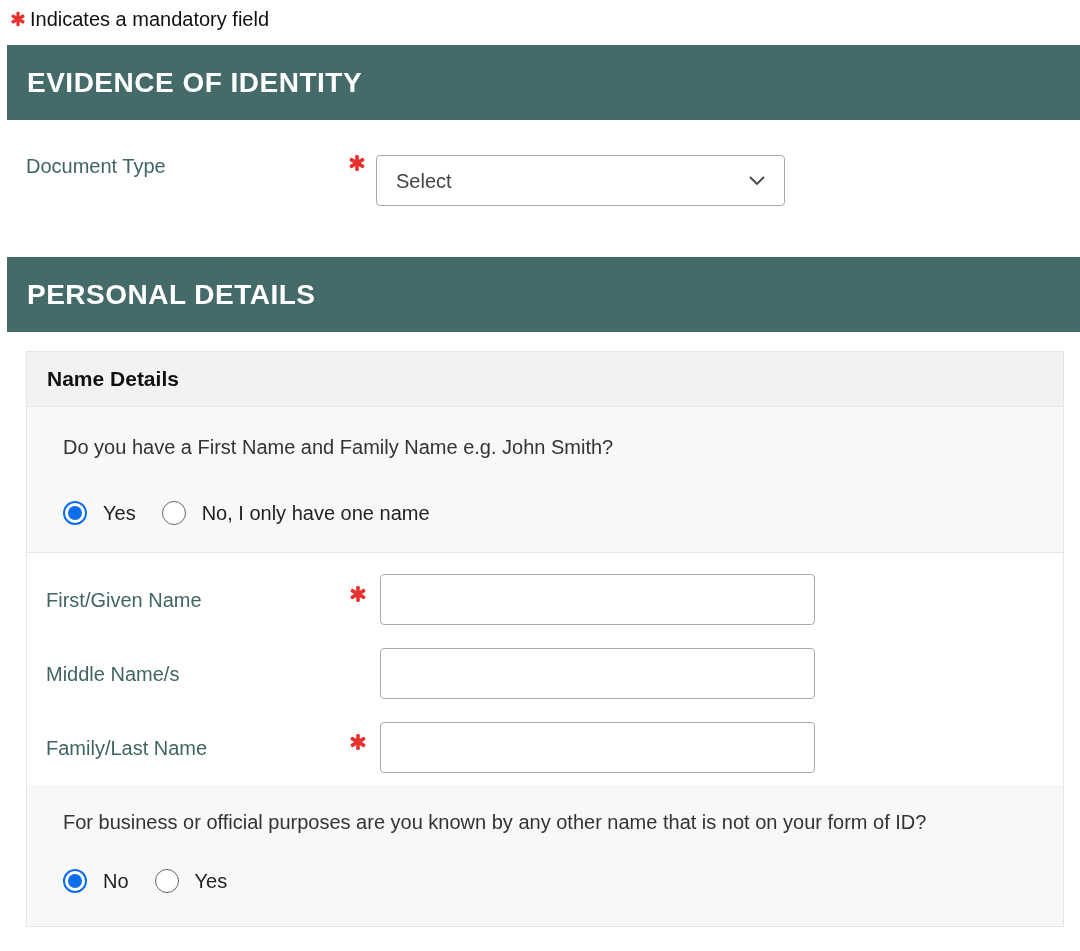 This screenshot has height=951, width=1080. What do you see at coordinates (127, 748) in the screenshot?
I see `field-label: Family/Last Name` at bounding box center [127, 748].